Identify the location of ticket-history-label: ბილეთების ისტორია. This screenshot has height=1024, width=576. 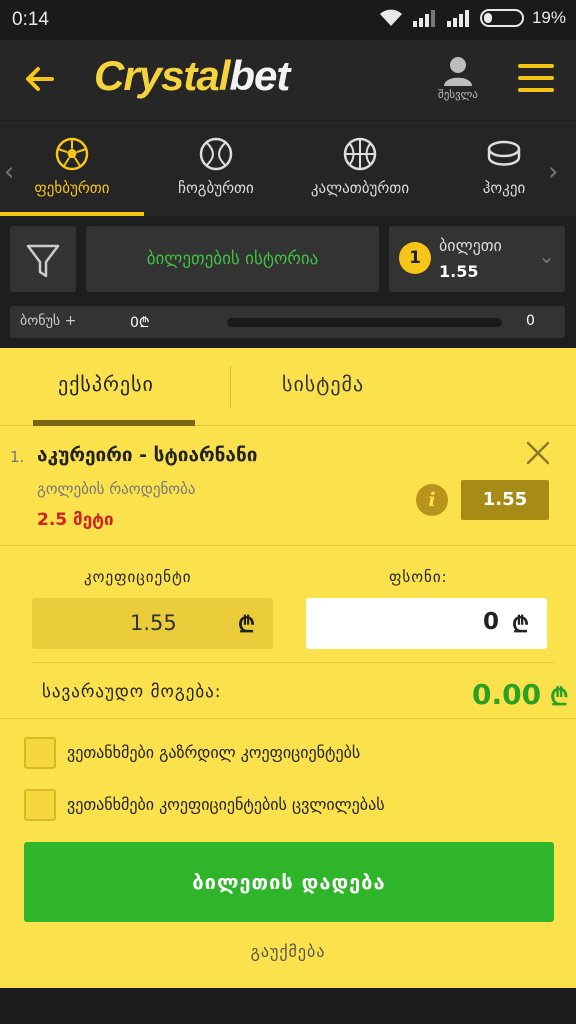
(232, 259).